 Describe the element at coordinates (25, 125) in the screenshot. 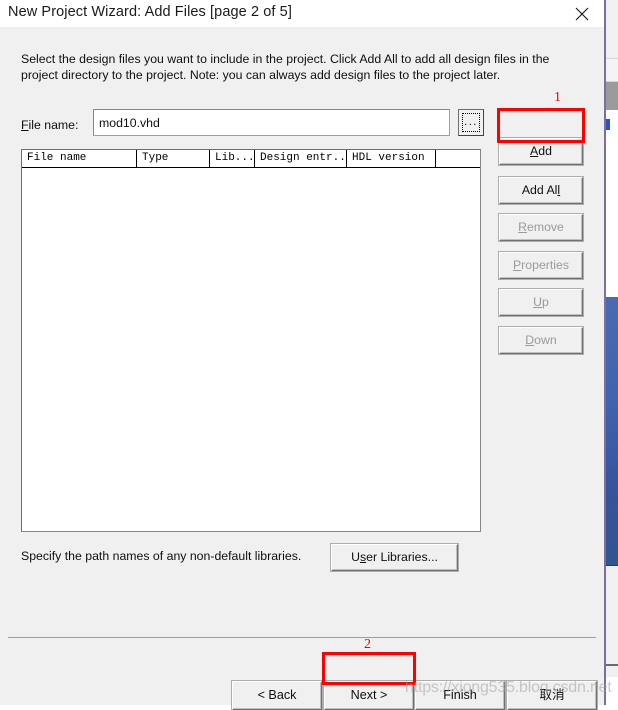

I see `filename-label-accel: F` at that location.